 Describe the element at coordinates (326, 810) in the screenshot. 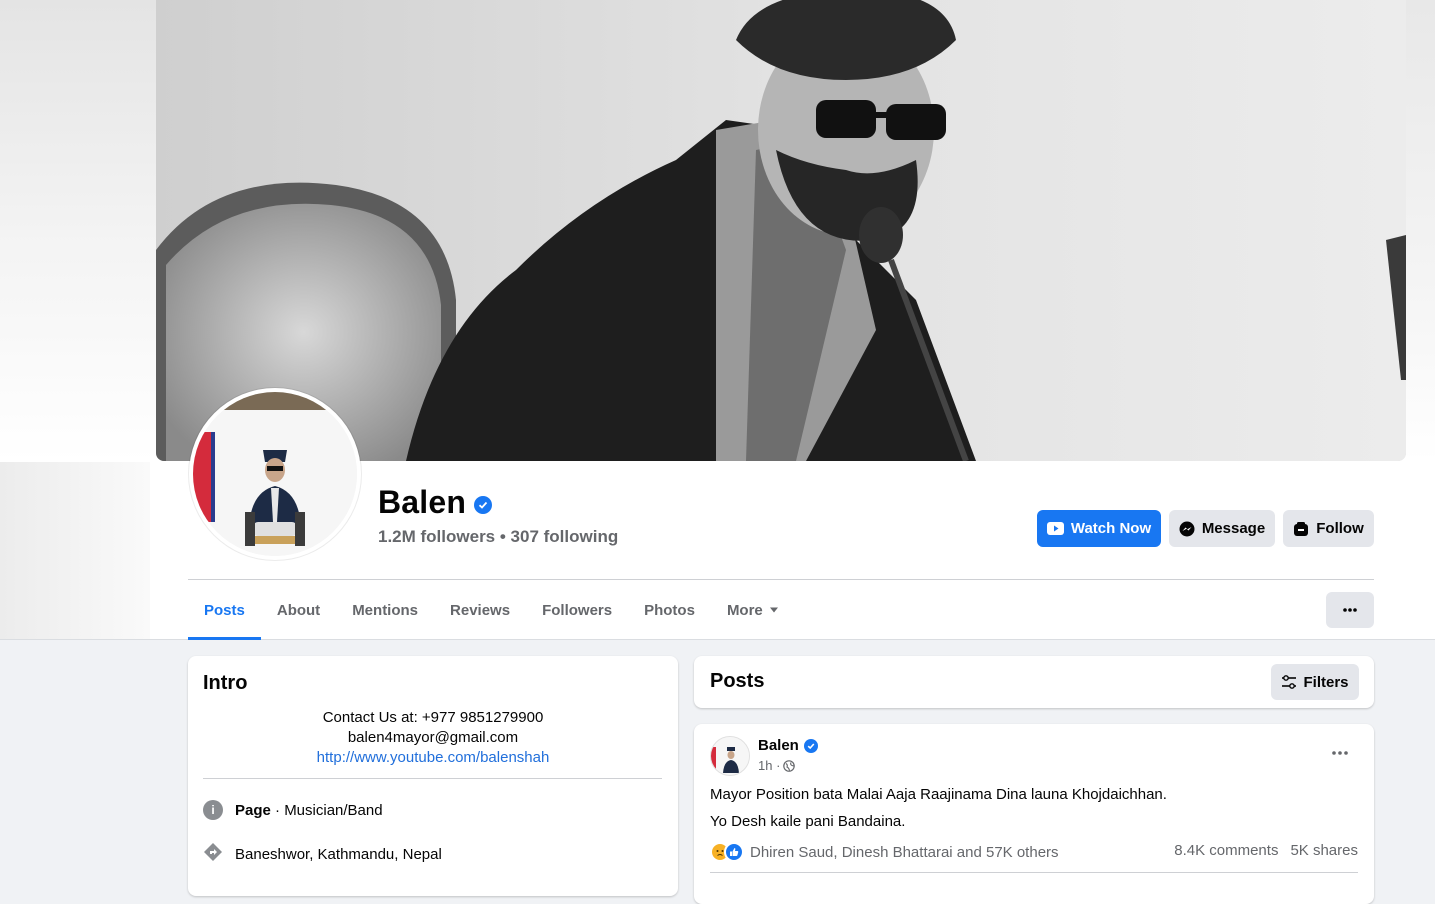

I see `intro-category-value: · Musician/Band` at that location.